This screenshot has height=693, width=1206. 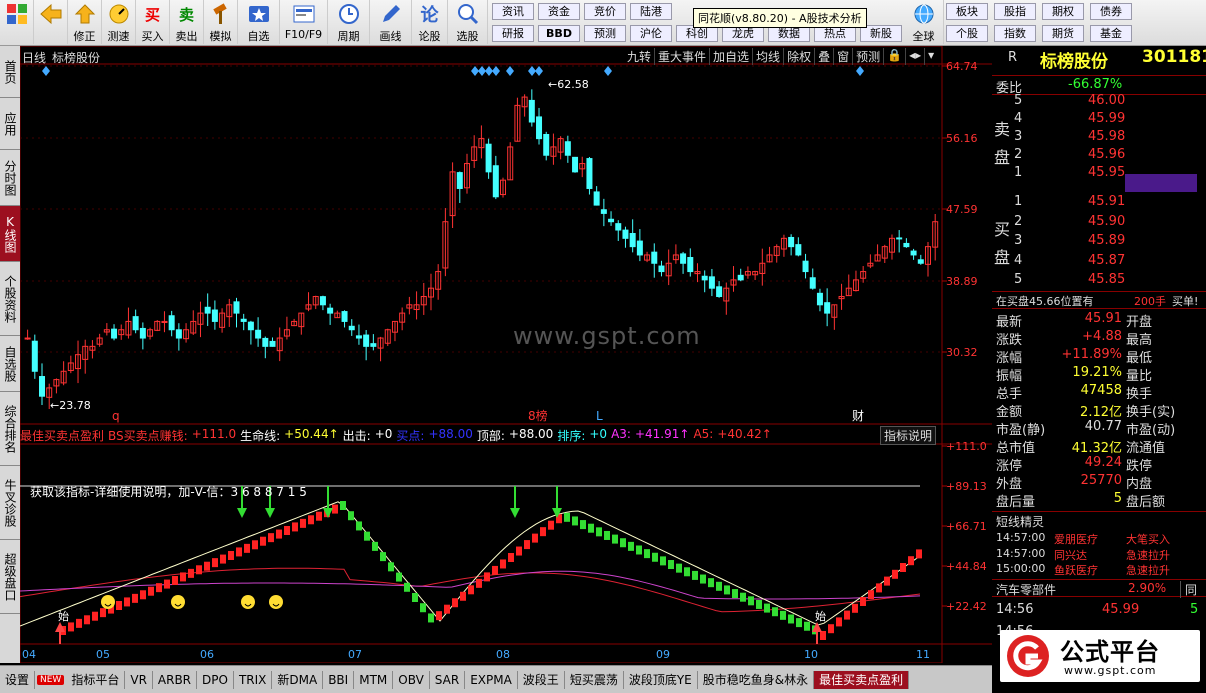 I want to click on btn-overlay: 叠, so click(x=825, y=56).